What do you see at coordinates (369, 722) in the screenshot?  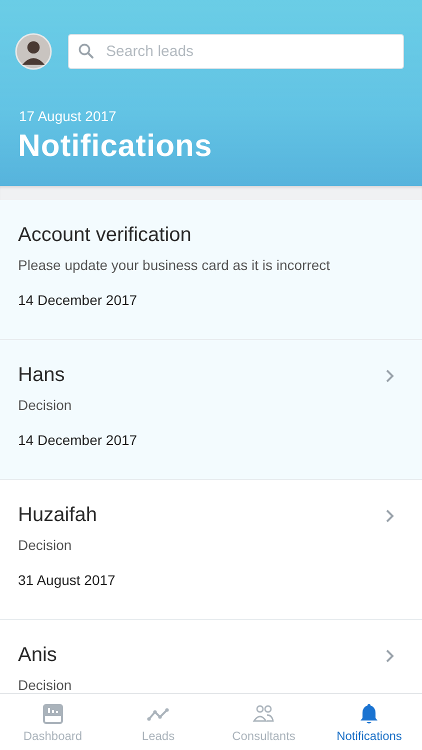 I see `nav-tab: Notifications` at bounding box center [369, 722].